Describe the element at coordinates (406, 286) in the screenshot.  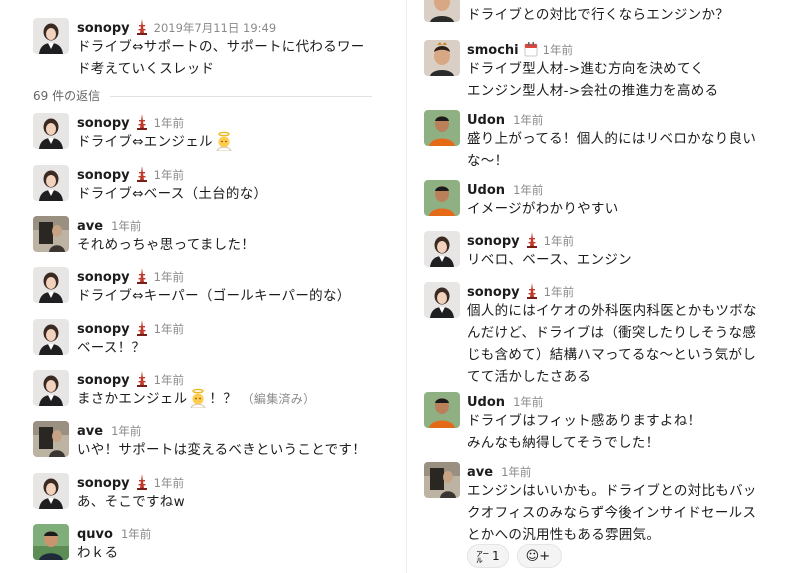
I see `pane-divider` at that location.